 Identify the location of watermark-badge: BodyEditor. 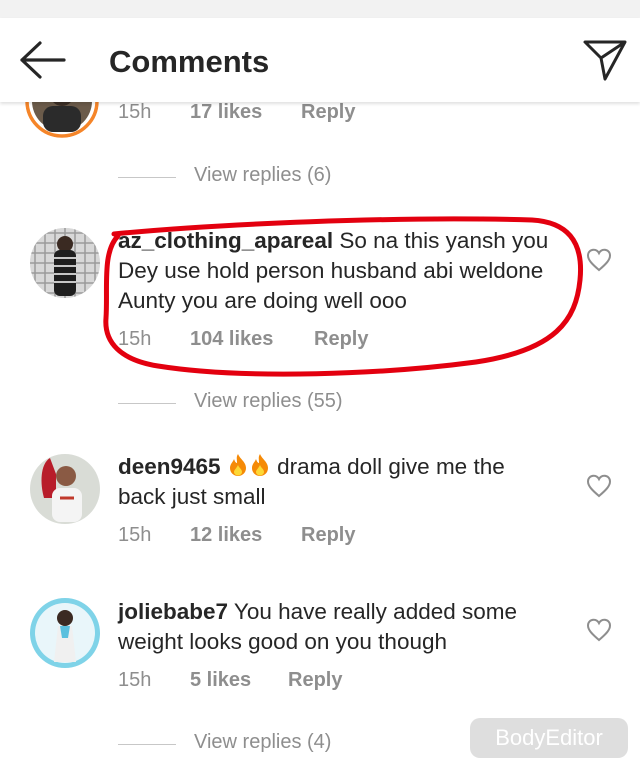
(549, 738).